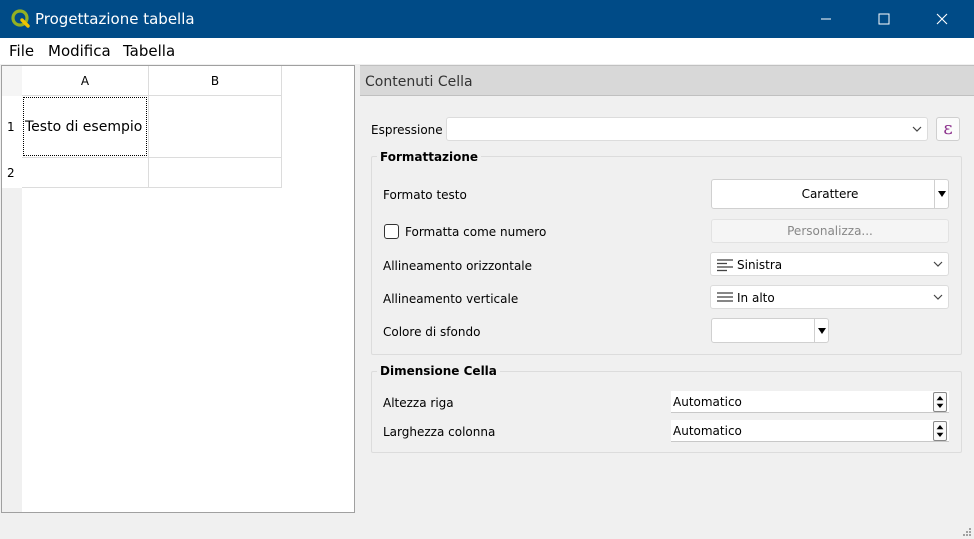  What do you see at coordinates (432, 332) in the screenshot?
I see `bg-color-label: Colore di sfondo` at bounding box center [432, 332].